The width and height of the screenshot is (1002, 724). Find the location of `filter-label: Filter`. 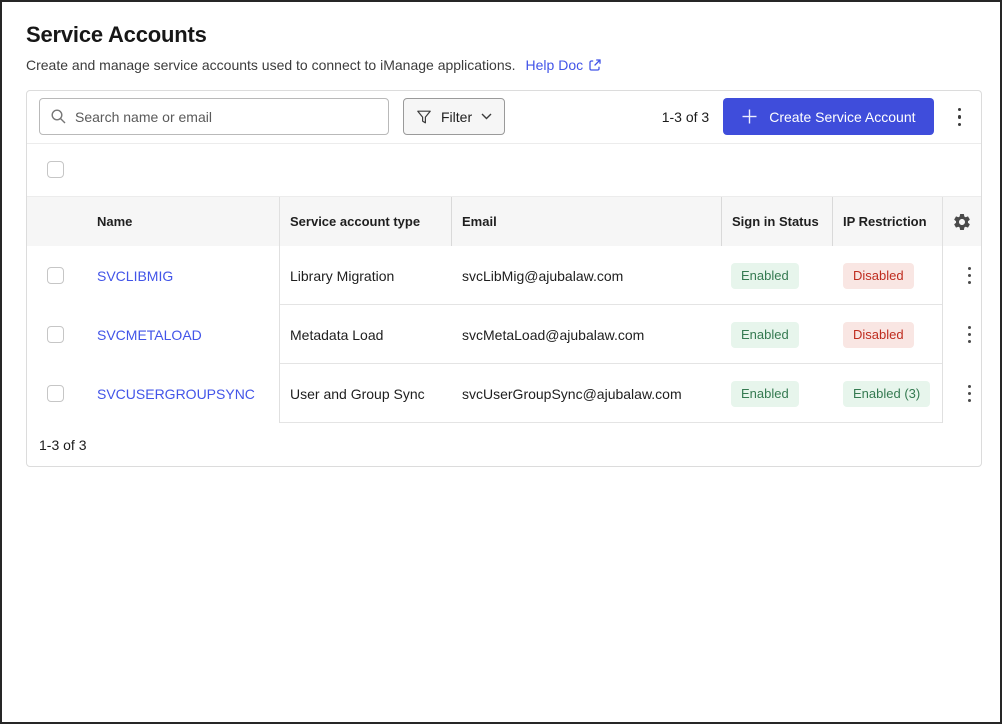

filter-label: Filter is located at coordinates (457, 116).